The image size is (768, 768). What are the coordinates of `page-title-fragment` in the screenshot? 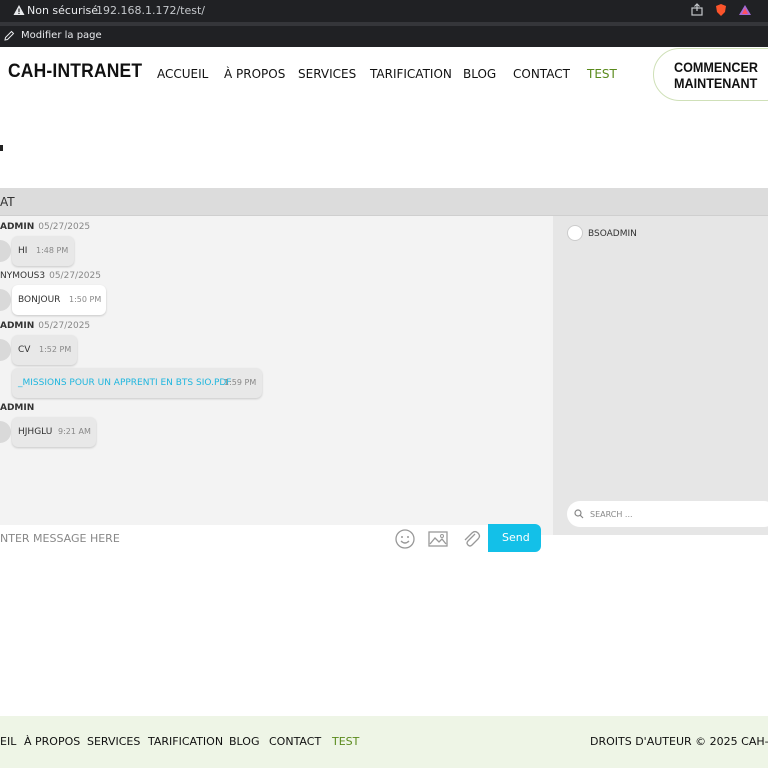 It's located at (1, 148).